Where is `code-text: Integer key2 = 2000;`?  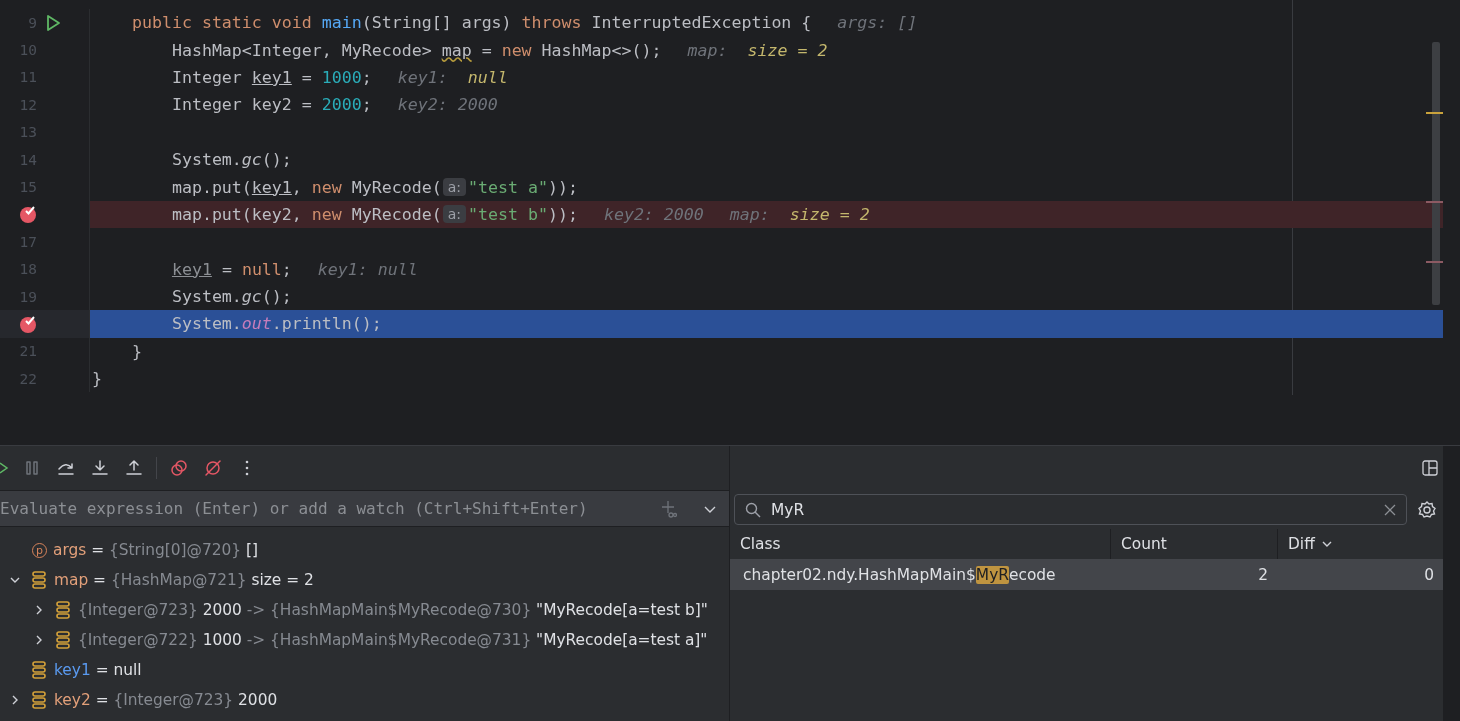
code-text: Integer key2 = 2000; is located at coordinates (271, 105).